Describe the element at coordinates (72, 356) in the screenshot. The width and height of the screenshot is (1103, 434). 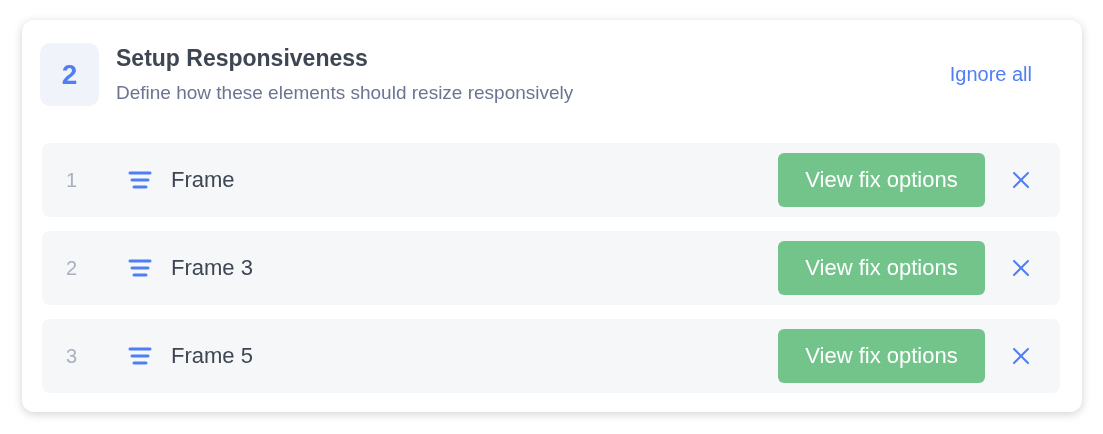
I see `row-number: 3` at that location.